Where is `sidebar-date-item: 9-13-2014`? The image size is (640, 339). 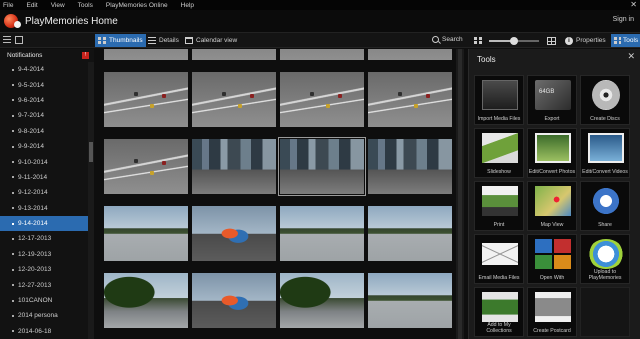 sidebar-date-item: 9-13-2014 is located at coordinates (44, 208).